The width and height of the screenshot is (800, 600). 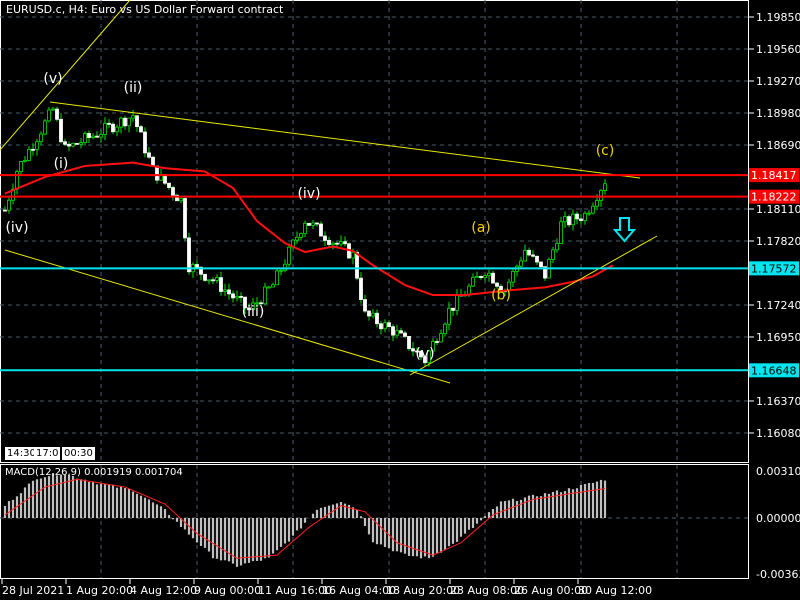 I want to click on macd-tick-label: 0.000000, so click(x=778, y=518).